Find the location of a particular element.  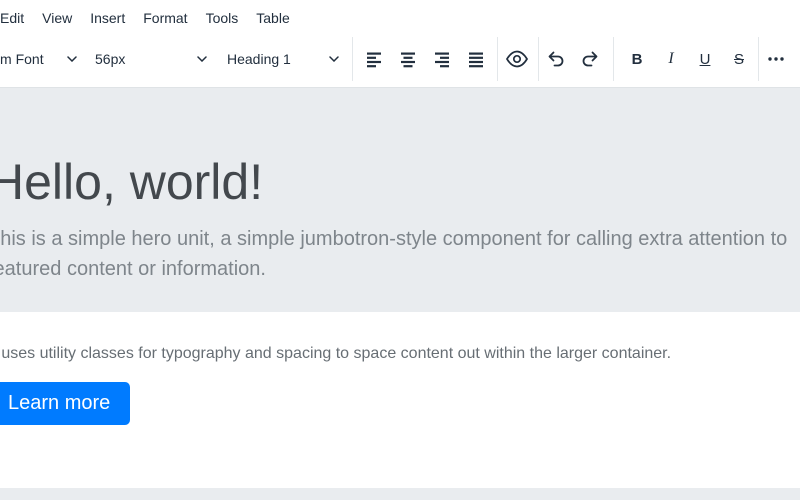

align-center-button is located at coordinates (408, 59).